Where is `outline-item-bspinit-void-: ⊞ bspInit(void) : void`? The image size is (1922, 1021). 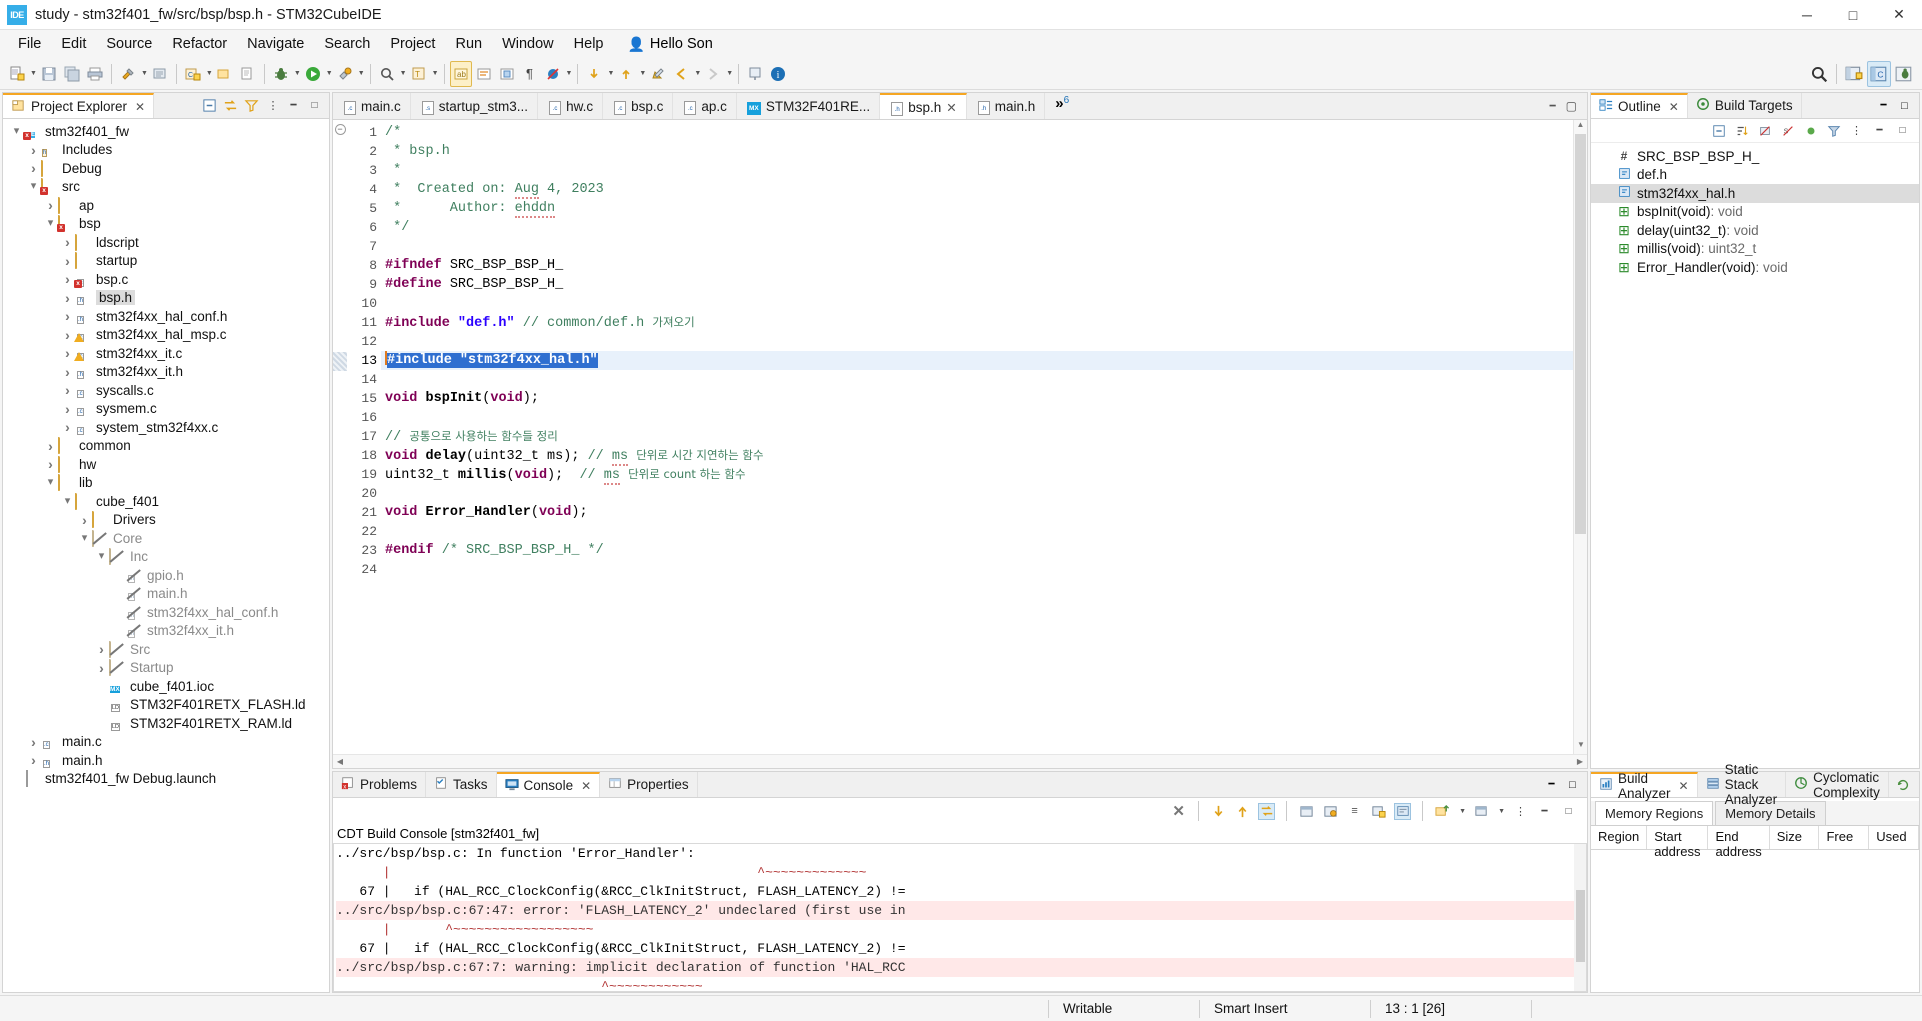
outline-item-bspinit-void-: ⊞ bspInit(void) : void is located at coordinates (1755, 212).